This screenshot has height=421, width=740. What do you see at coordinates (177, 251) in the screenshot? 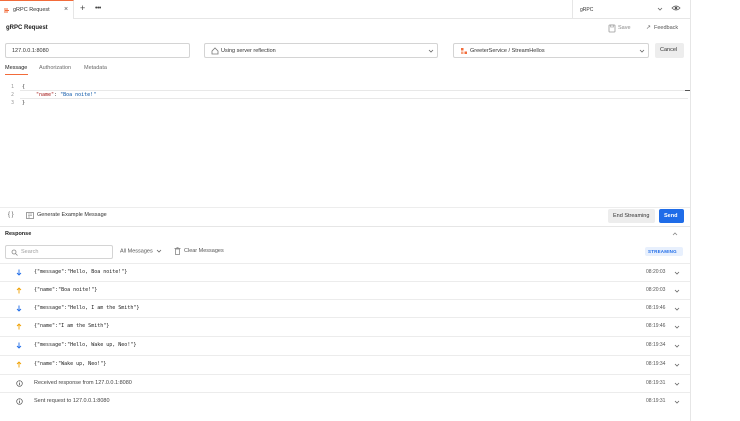
I see `trash-icon` at bounding box center [177, 251].